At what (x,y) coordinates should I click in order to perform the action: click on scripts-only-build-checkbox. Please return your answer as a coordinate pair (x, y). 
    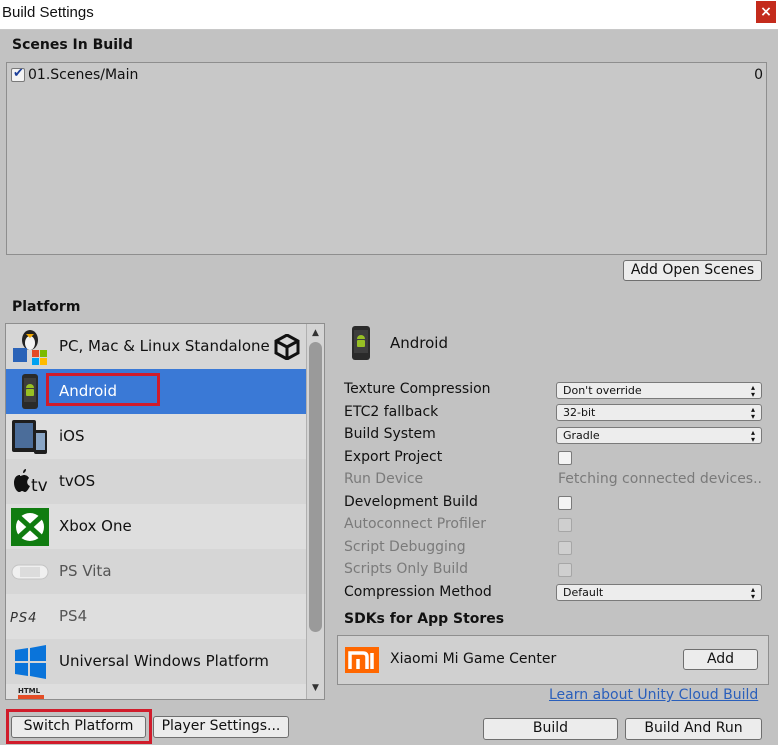
    Looking at the image, I should click on (565, 570).